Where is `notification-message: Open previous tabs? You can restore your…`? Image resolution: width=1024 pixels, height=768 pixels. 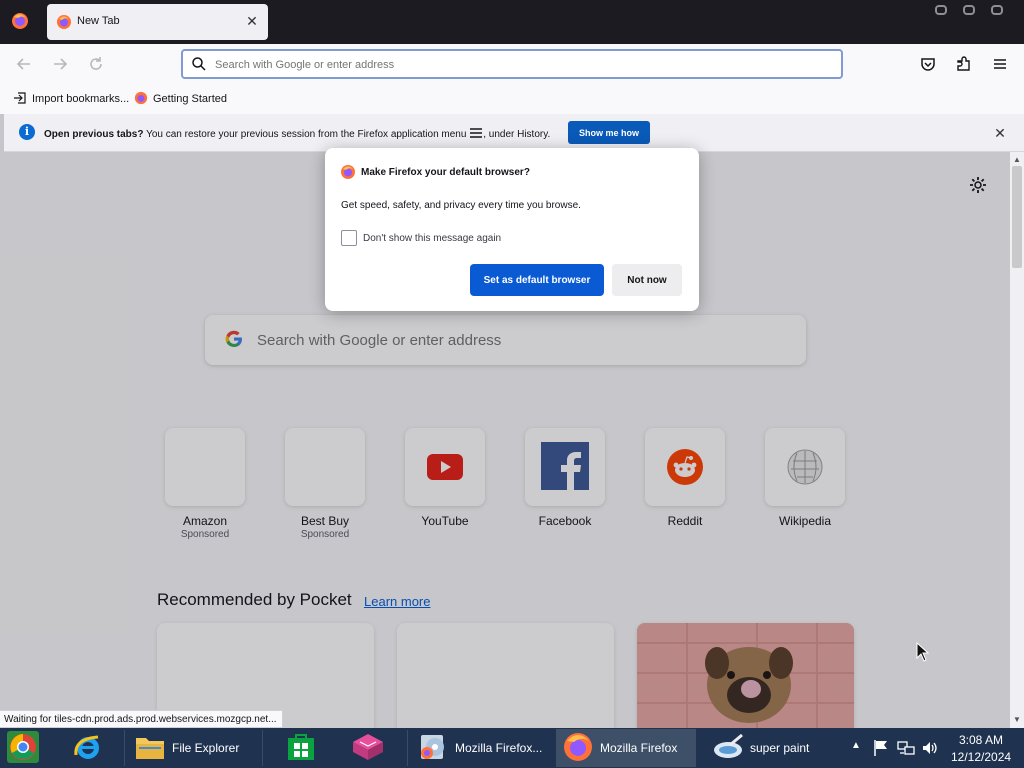 notification-message: Open previous tabs? You can restore your… is located at coordinates (297, 134).